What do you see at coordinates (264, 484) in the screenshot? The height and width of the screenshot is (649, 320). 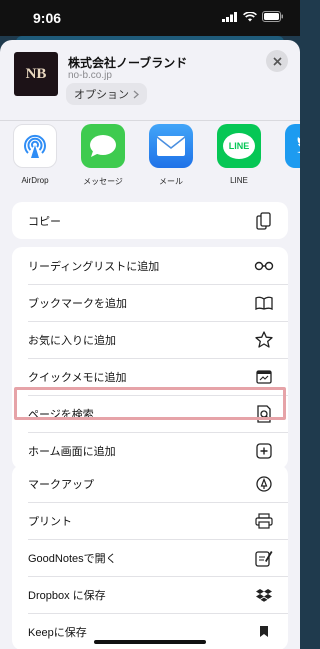 I see `markup-icon` at bounding box center [264, 484].